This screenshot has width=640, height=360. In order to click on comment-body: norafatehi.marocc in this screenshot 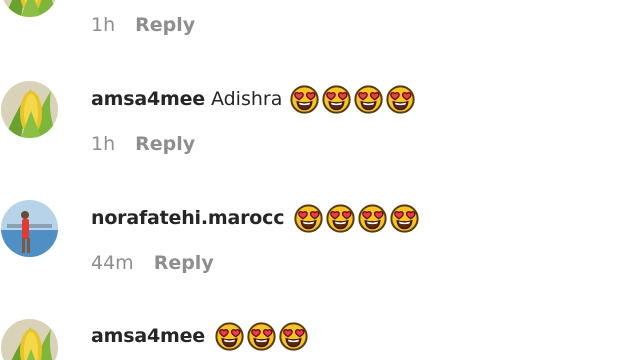, I will do `click(256, 218)`.